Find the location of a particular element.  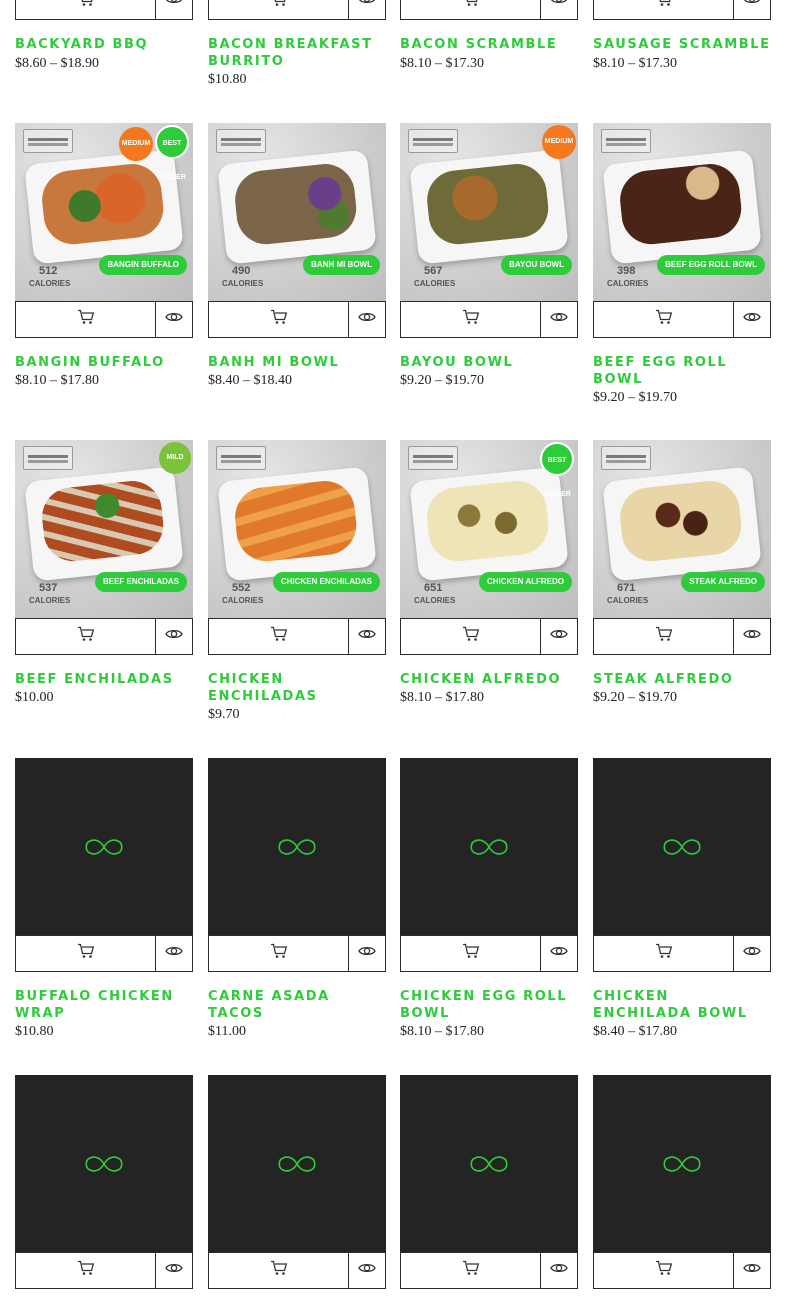

product-image: BEST SELLER CHICKEN ALFREDO 651 CALORIES is located at coordinates (489, 529).